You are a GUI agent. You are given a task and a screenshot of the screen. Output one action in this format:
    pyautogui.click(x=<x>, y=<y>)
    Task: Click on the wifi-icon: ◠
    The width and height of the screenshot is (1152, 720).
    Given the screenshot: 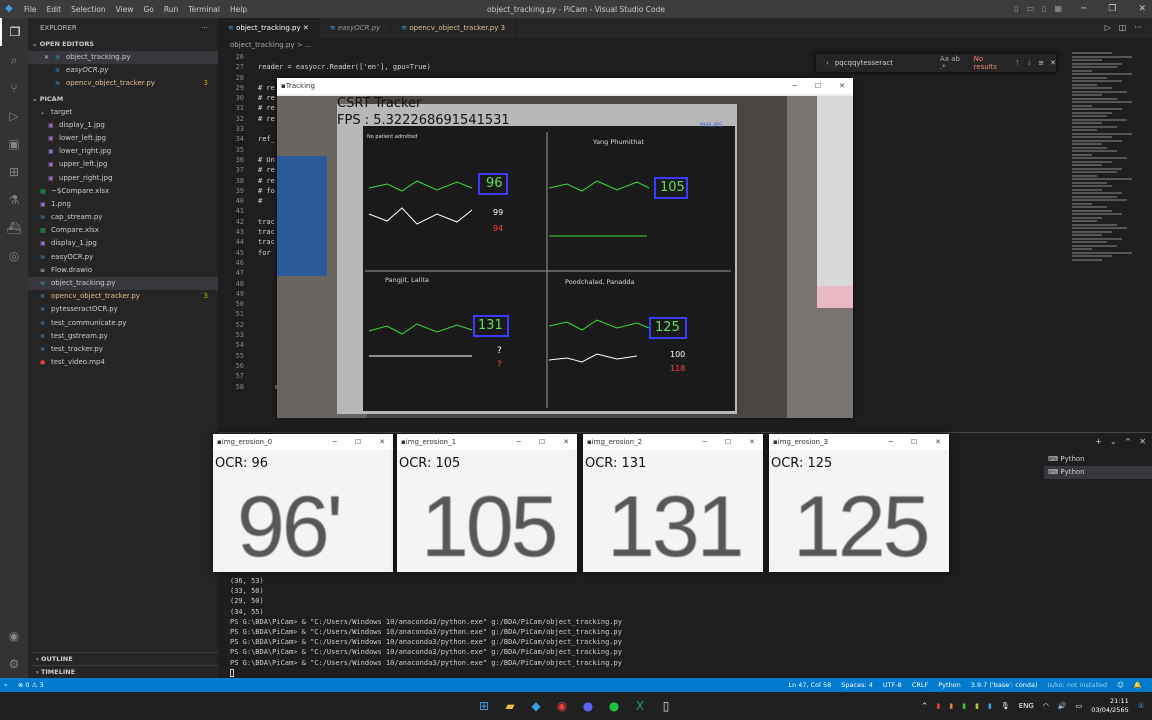 What is the action you would take?
    pyautogui.click(x=1046, y=706)
    